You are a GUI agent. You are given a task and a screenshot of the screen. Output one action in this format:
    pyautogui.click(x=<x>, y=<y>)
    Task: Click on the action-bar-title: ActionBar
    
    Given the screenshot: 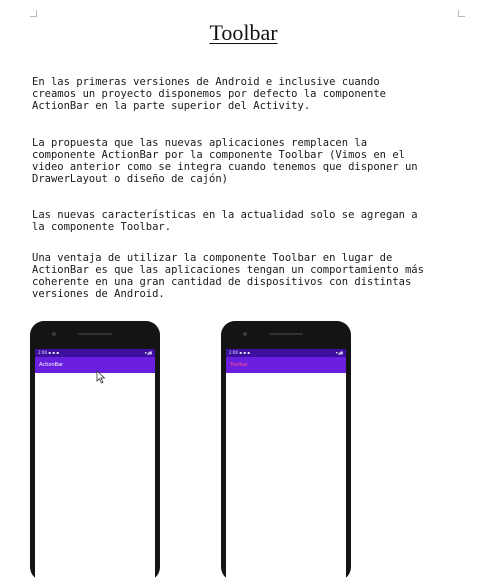 What is the action you would take?
    pyautogui.click(x=51, y=365)
    